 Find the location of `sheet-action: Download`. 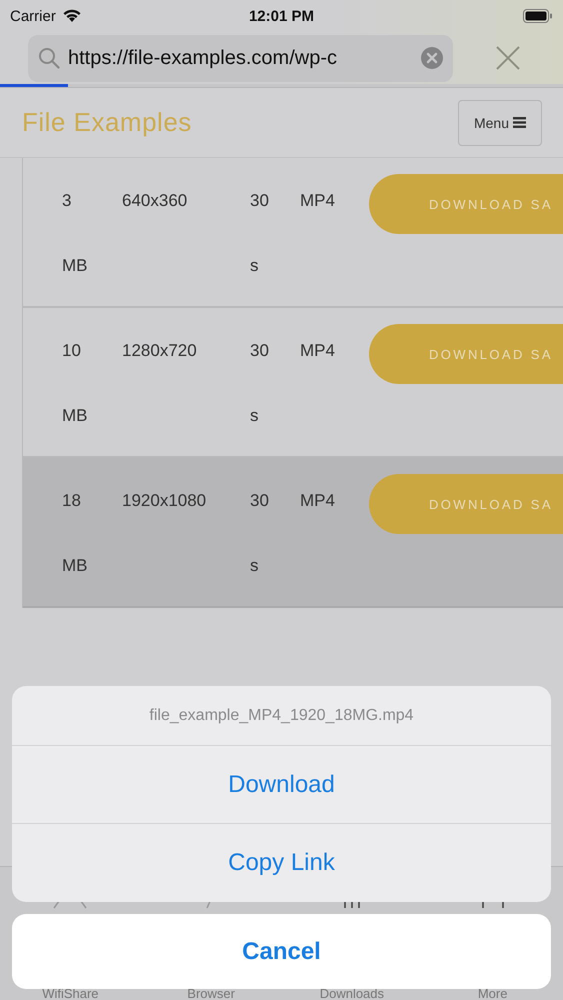

sheet-action: Download is located at coordinates (281, 785).